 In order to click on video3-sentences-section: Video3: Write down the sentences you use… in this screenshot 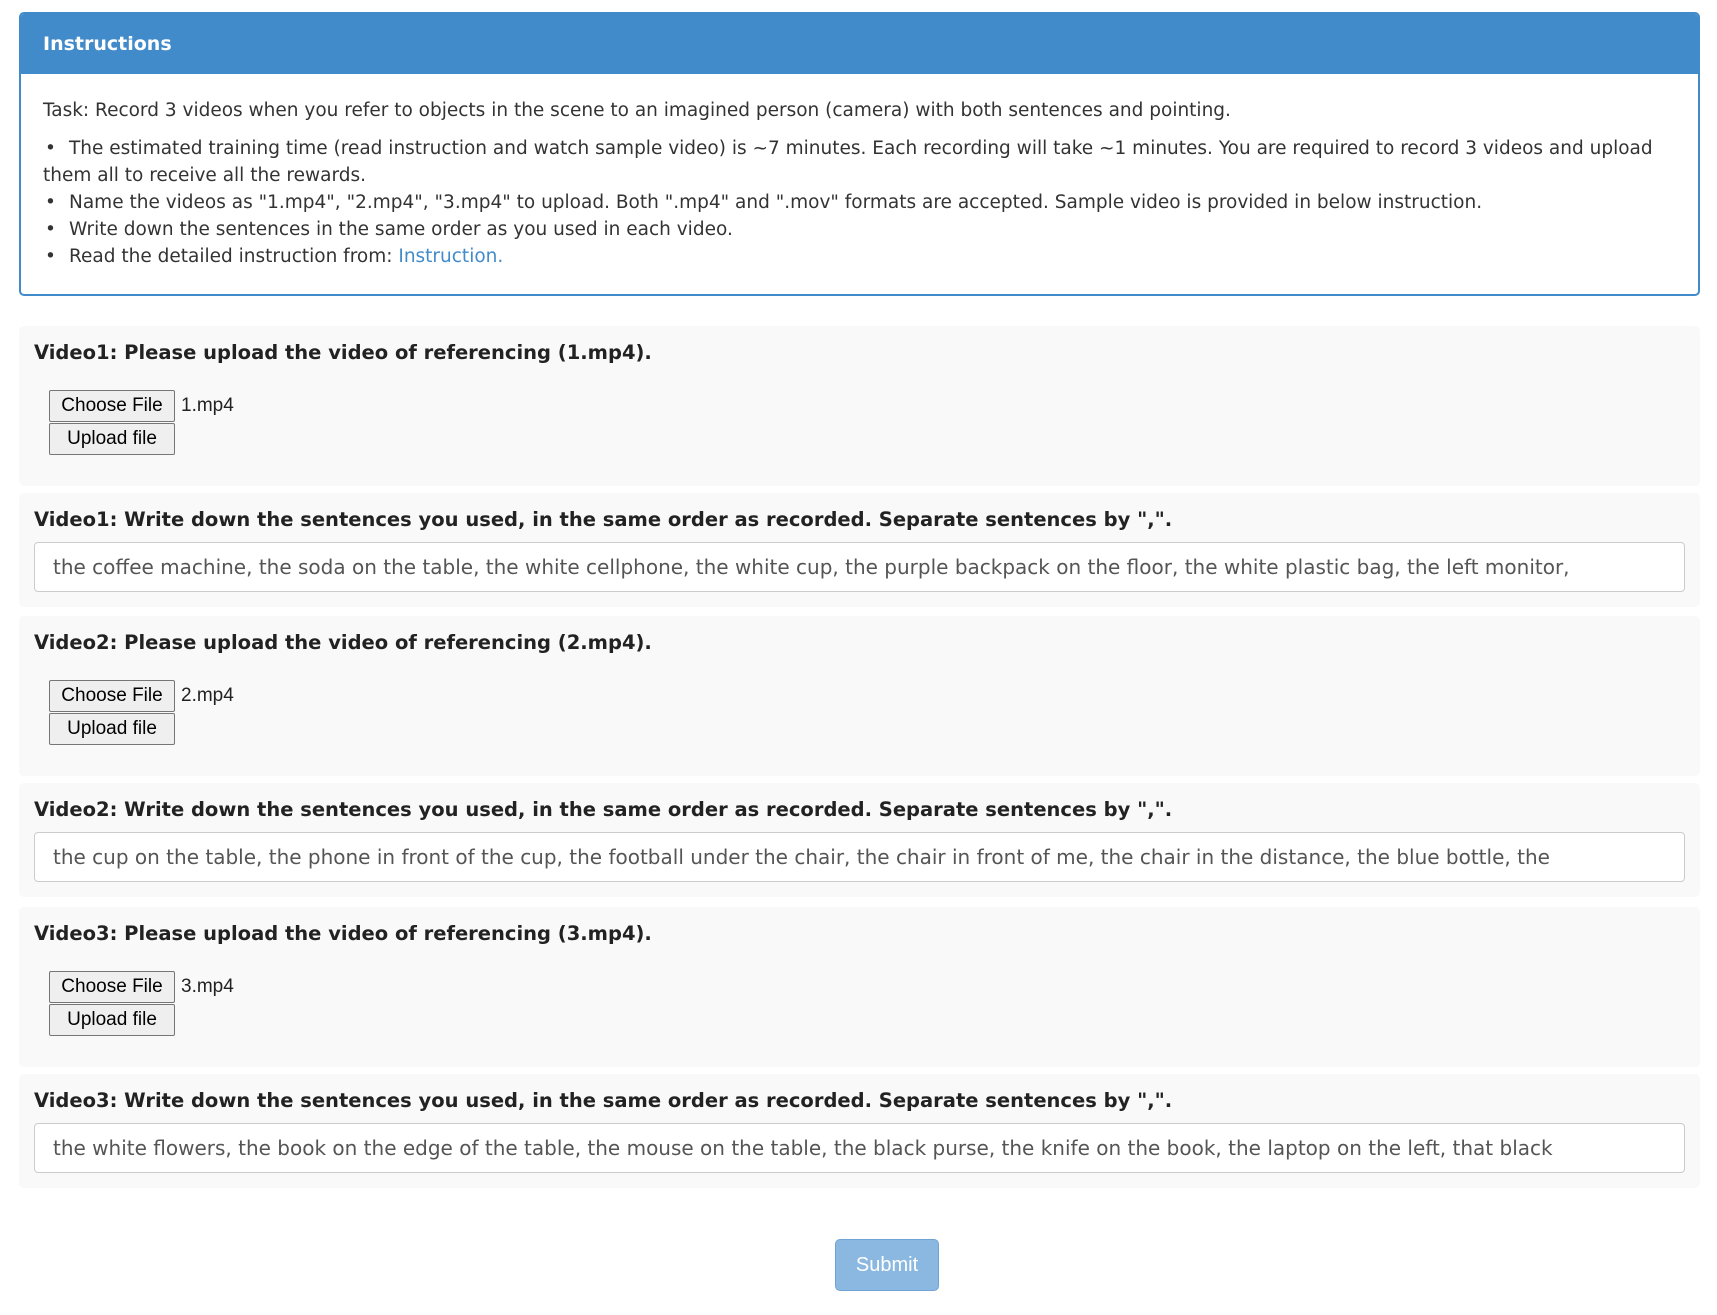, I will do `click(859, 1131)`.